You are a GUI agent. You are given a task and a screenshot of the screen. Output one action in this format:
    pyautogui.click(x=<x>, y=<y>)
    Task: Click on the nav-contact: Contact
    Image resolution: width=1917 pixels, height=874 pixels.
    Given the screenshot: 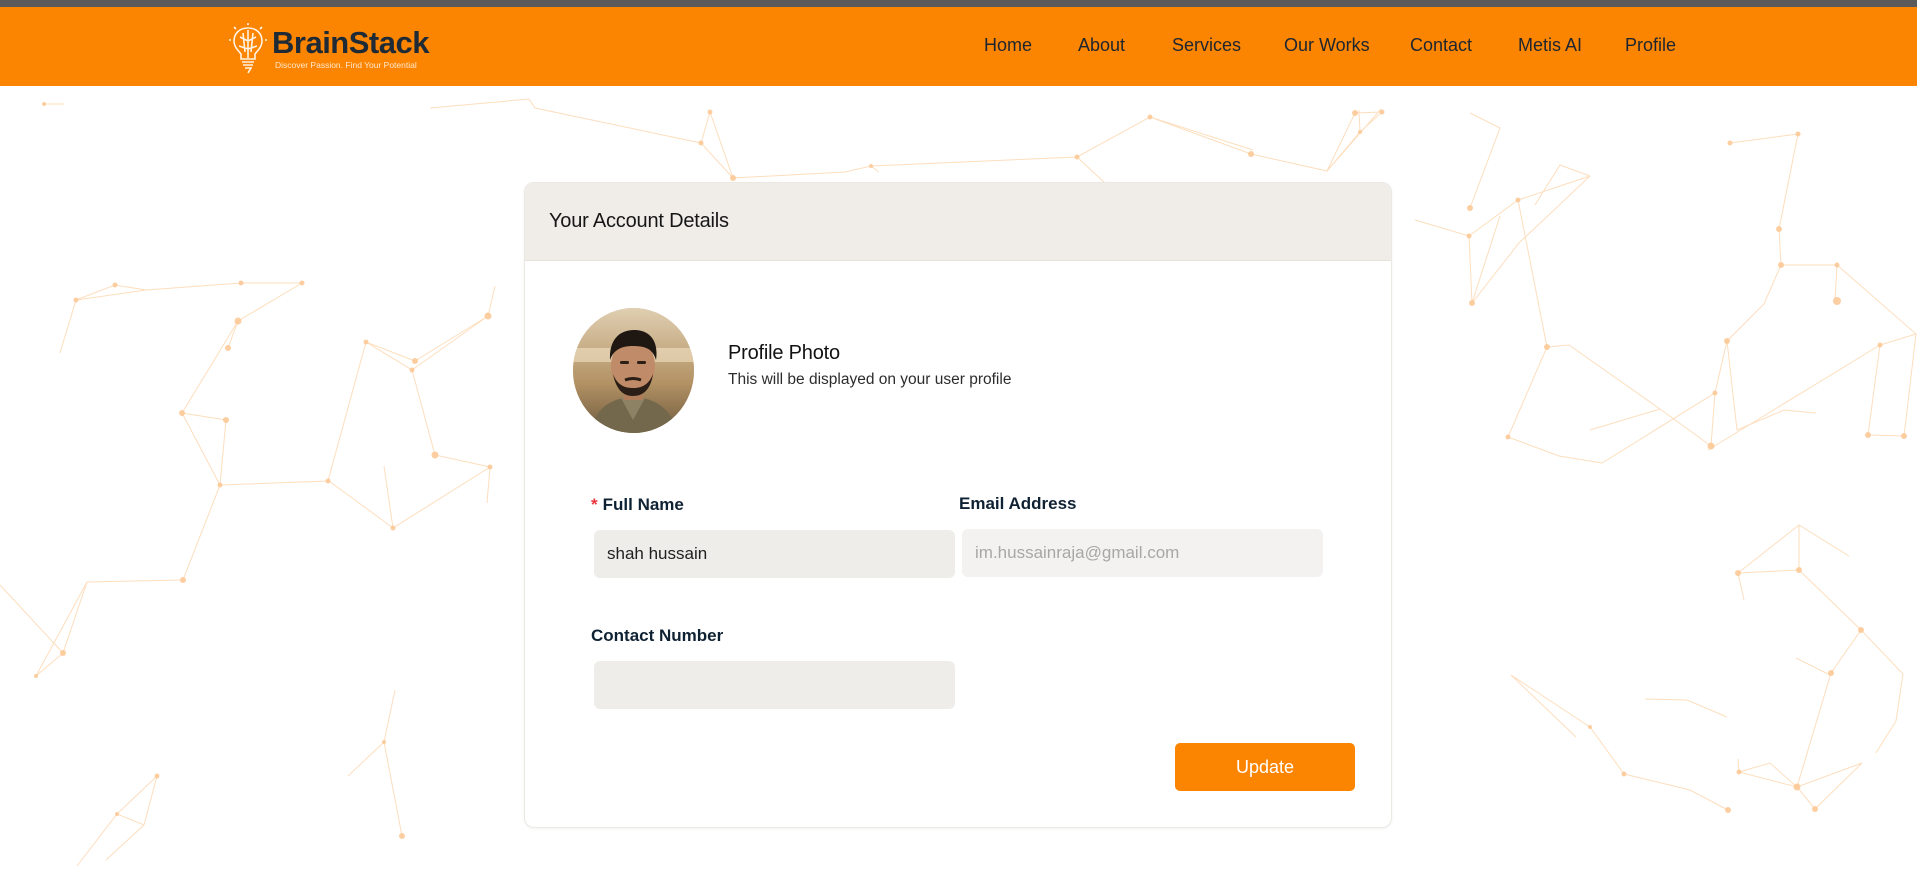 What is the action you would take?
    pyautogui.click(x=1441, y=45)
    